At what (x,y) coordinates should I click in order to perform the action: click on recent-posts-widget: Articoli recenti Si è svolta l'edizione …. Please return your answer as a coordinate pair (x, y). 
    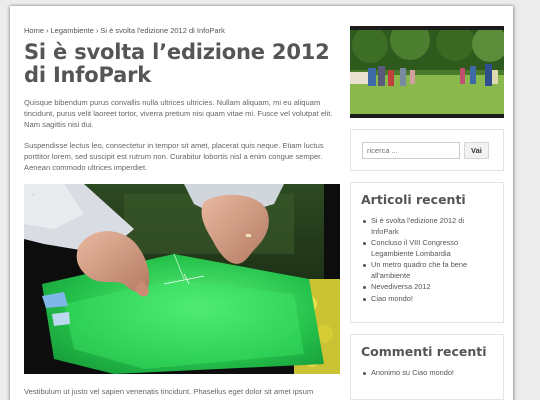
    Looking at the image, I should click on (427, 252).